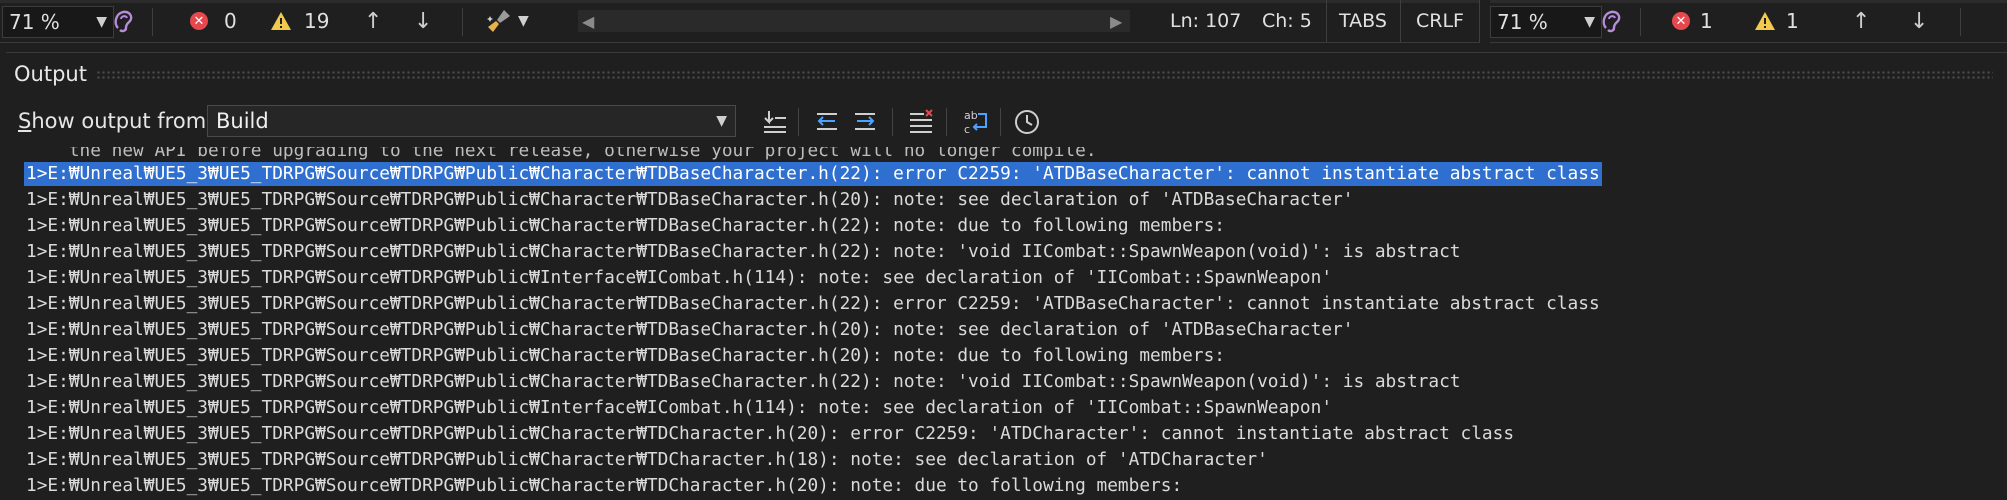 The height and width of the screenshot is (500, 2007). Describe the element at coordinates (1748, 1) in the screenshot. I see `status-bar-edge` at that location.